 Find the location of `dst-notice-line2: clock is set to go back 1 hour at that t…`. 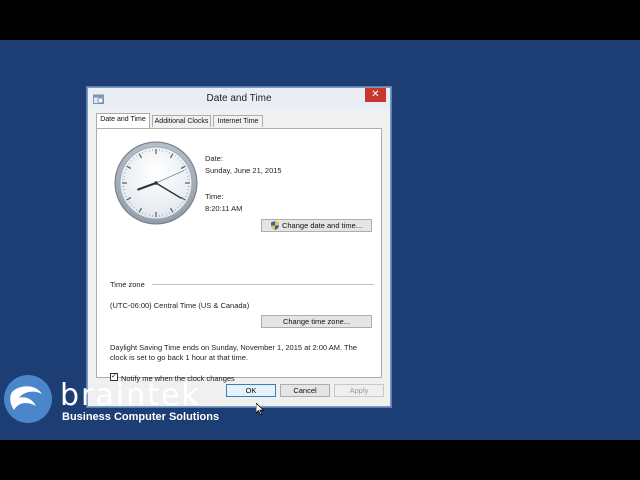

dst-notice-line2: clock is set to go back 1 hour at that t… is located at coordinates (179, 357).